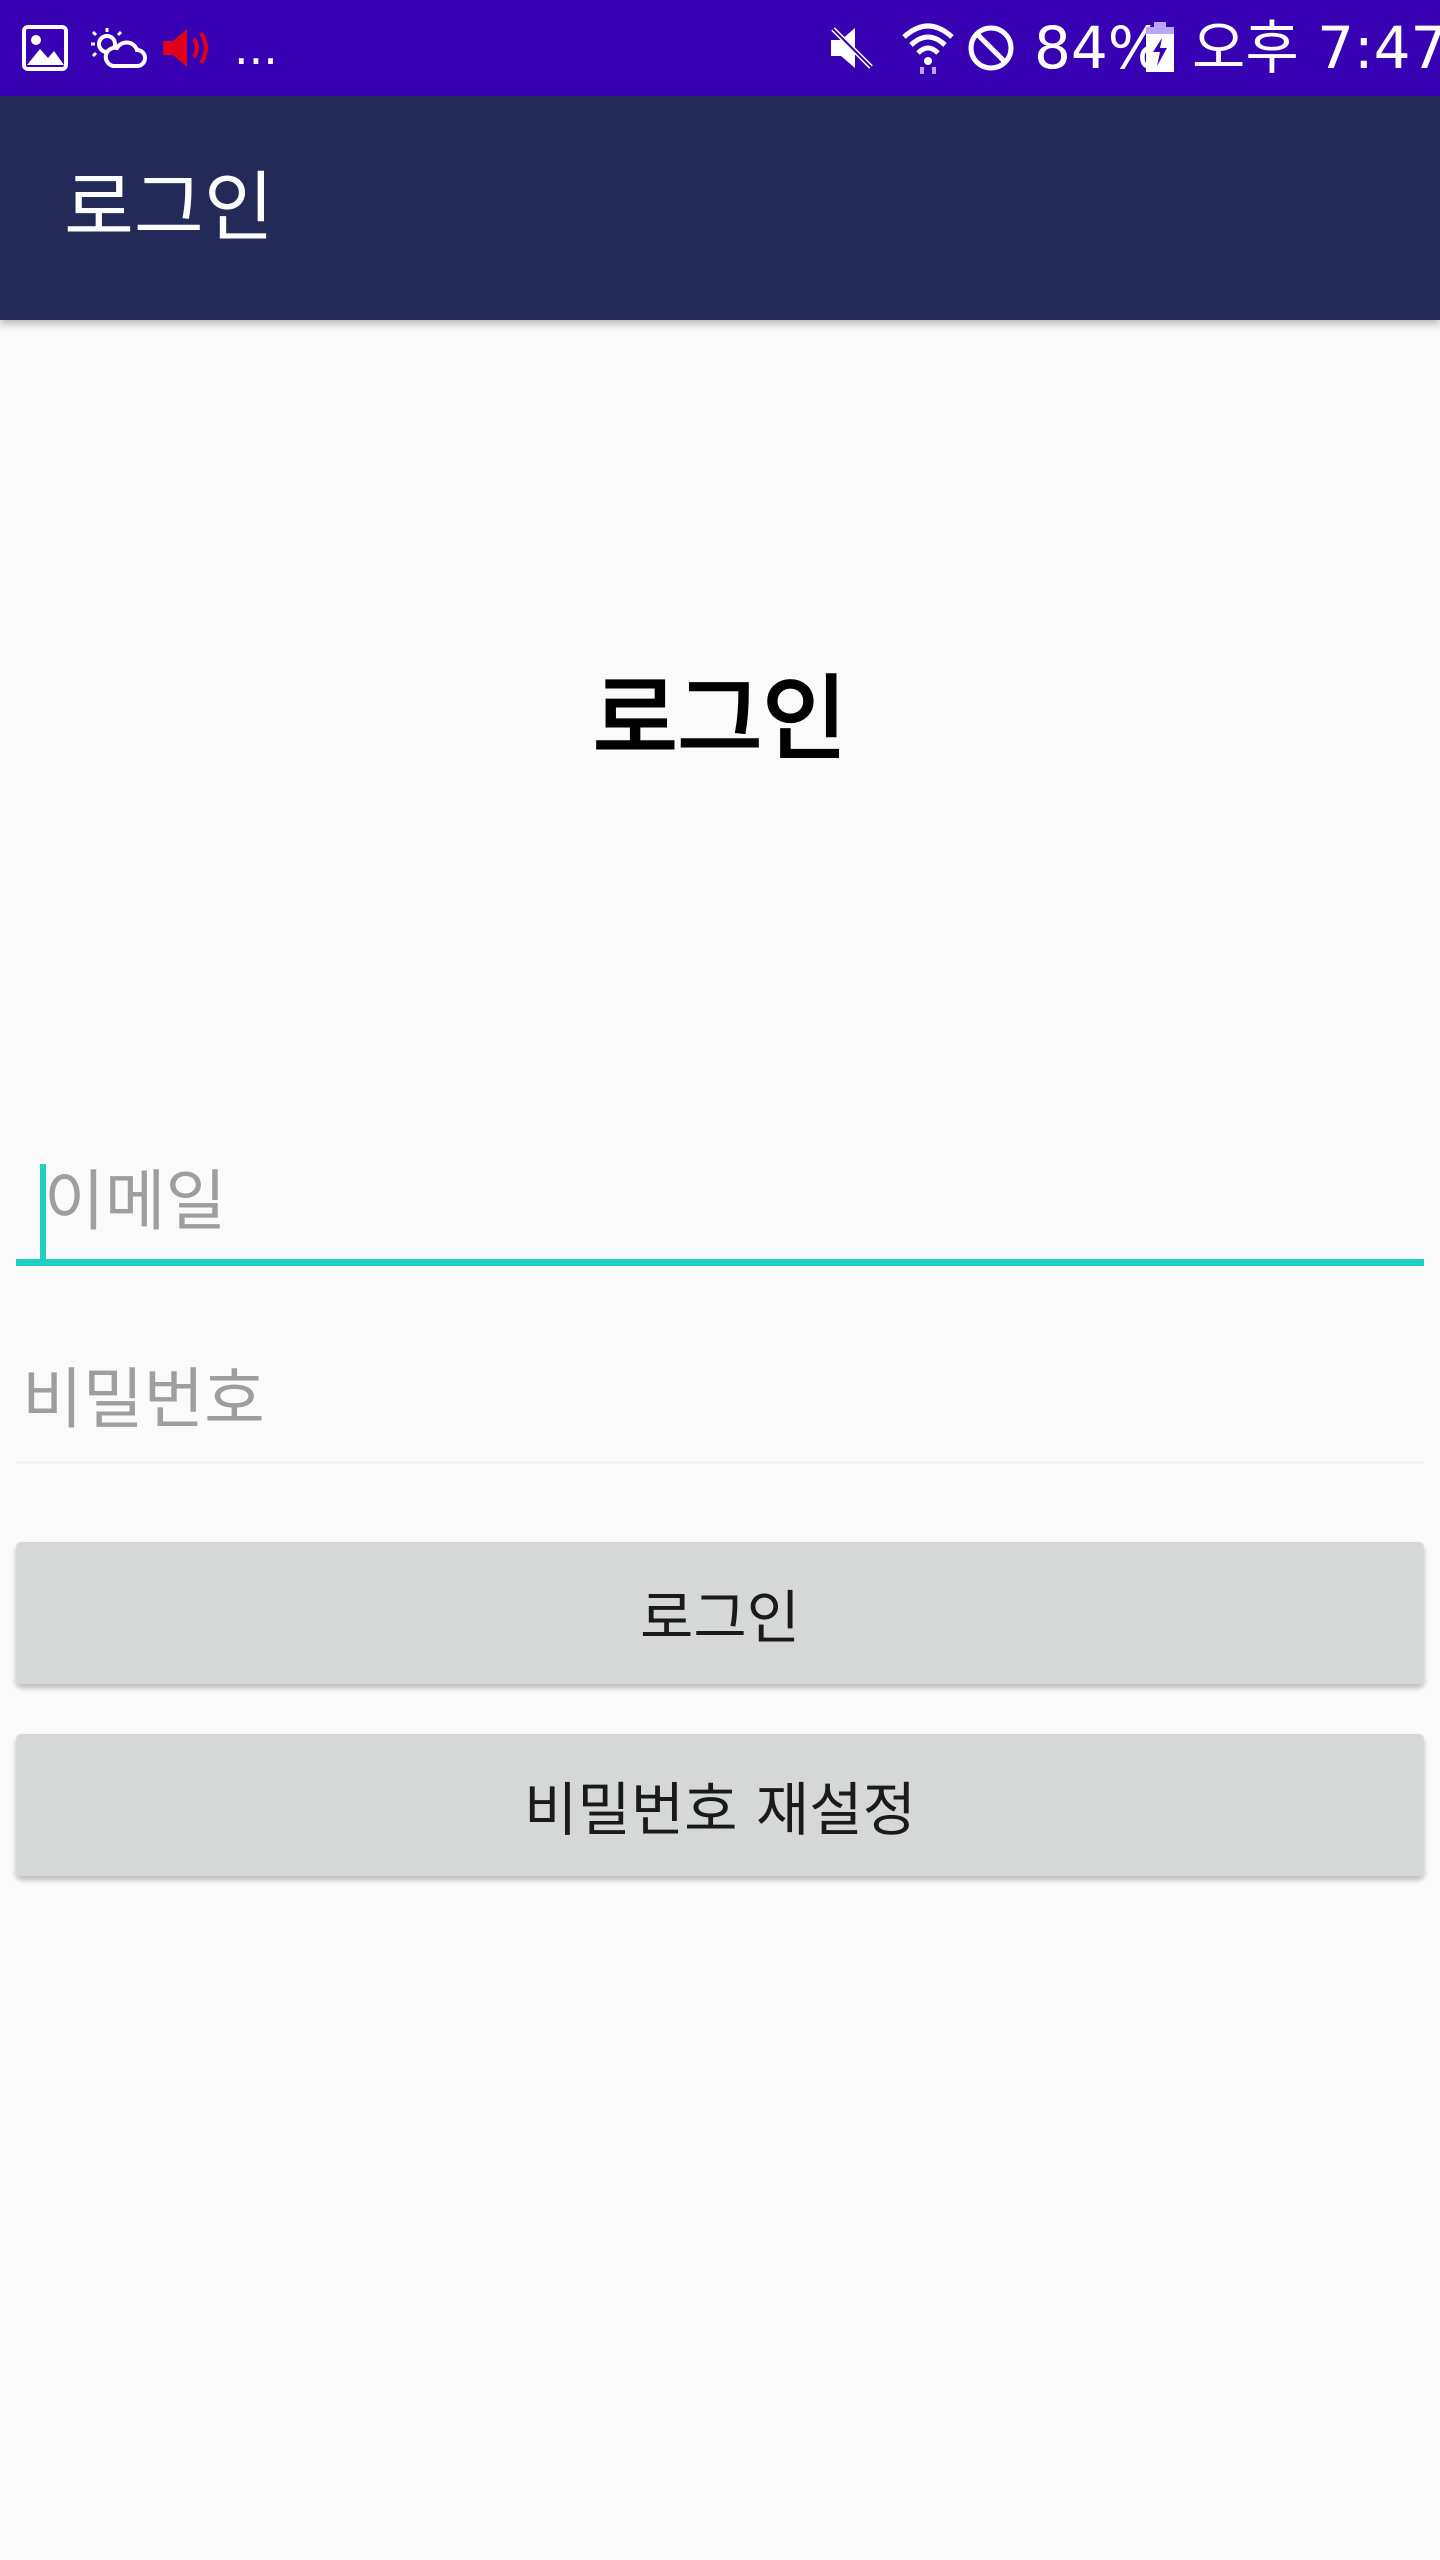  I want to click on app-bar: 로그인, so click(720, 208).